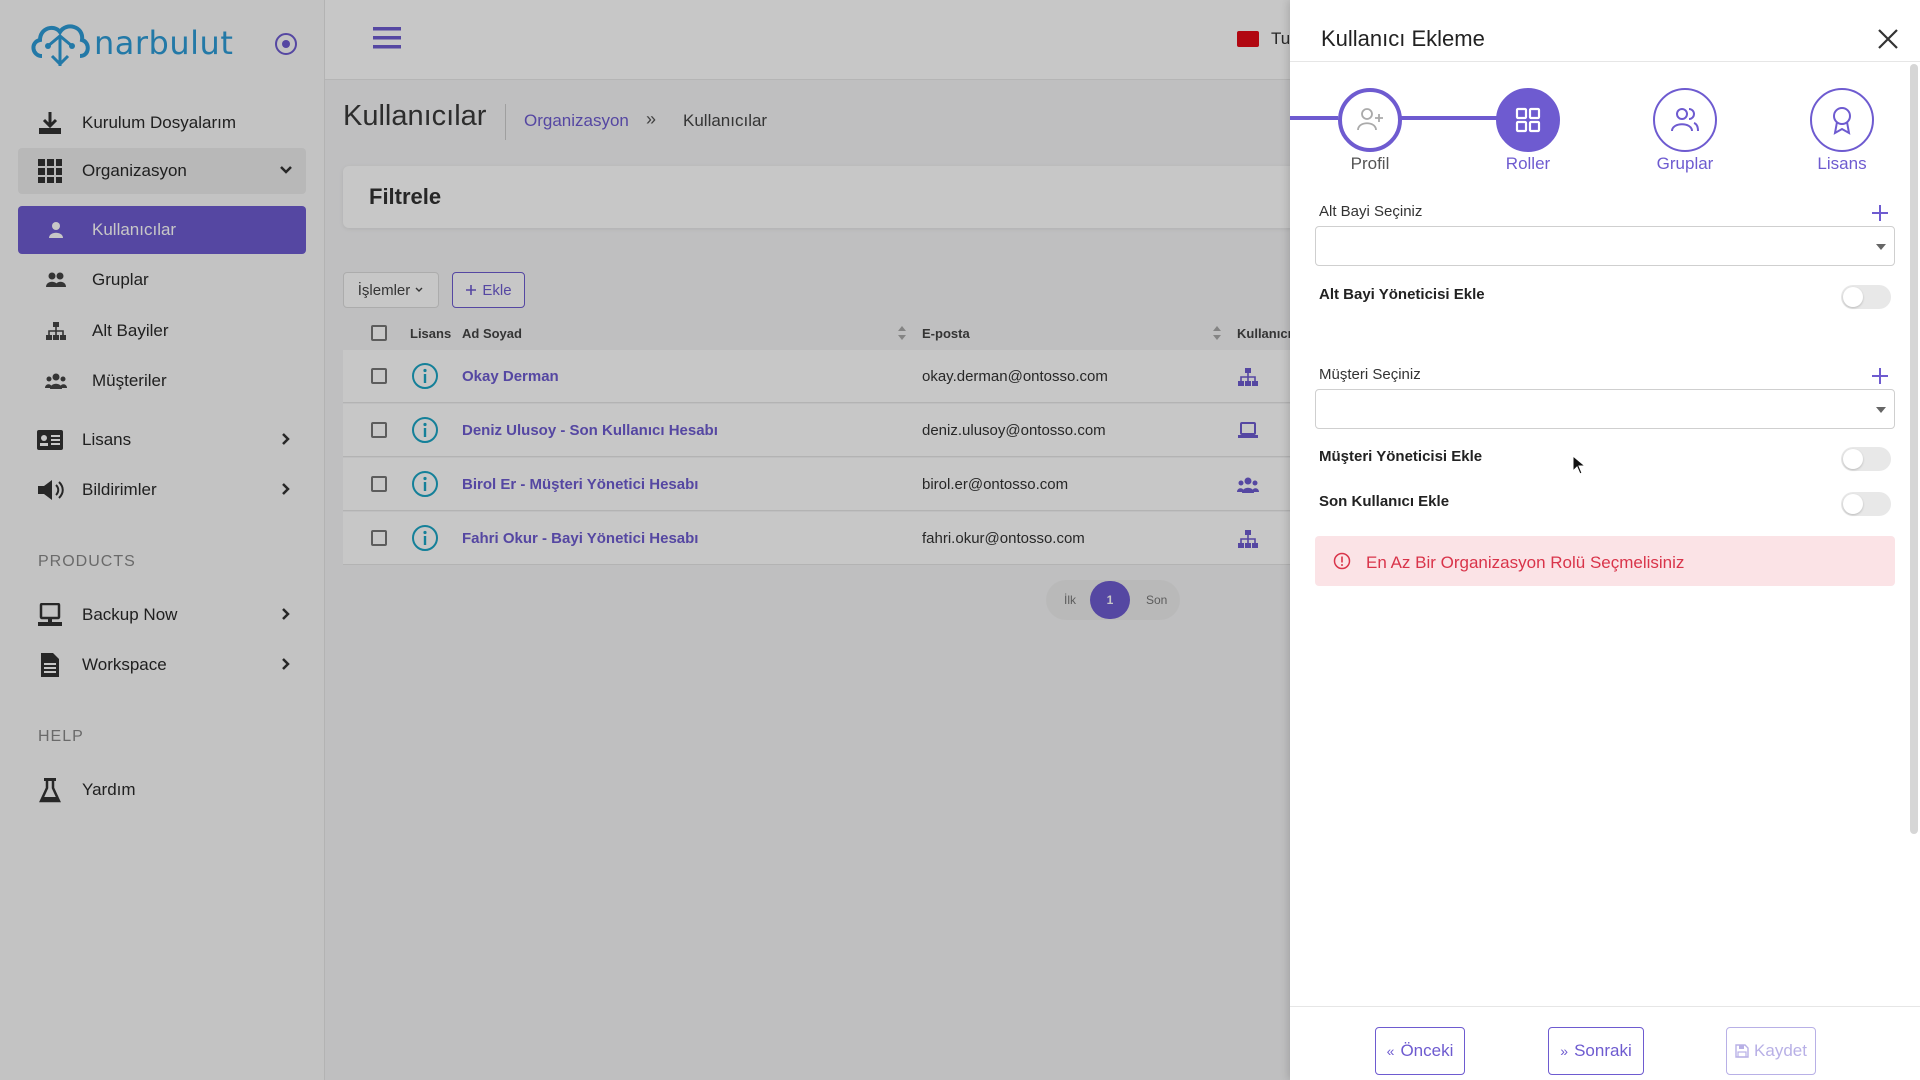 This screenshot has width=1920, height=1080. I want to click on musteri-admin-toggle, so click(1866, 459).